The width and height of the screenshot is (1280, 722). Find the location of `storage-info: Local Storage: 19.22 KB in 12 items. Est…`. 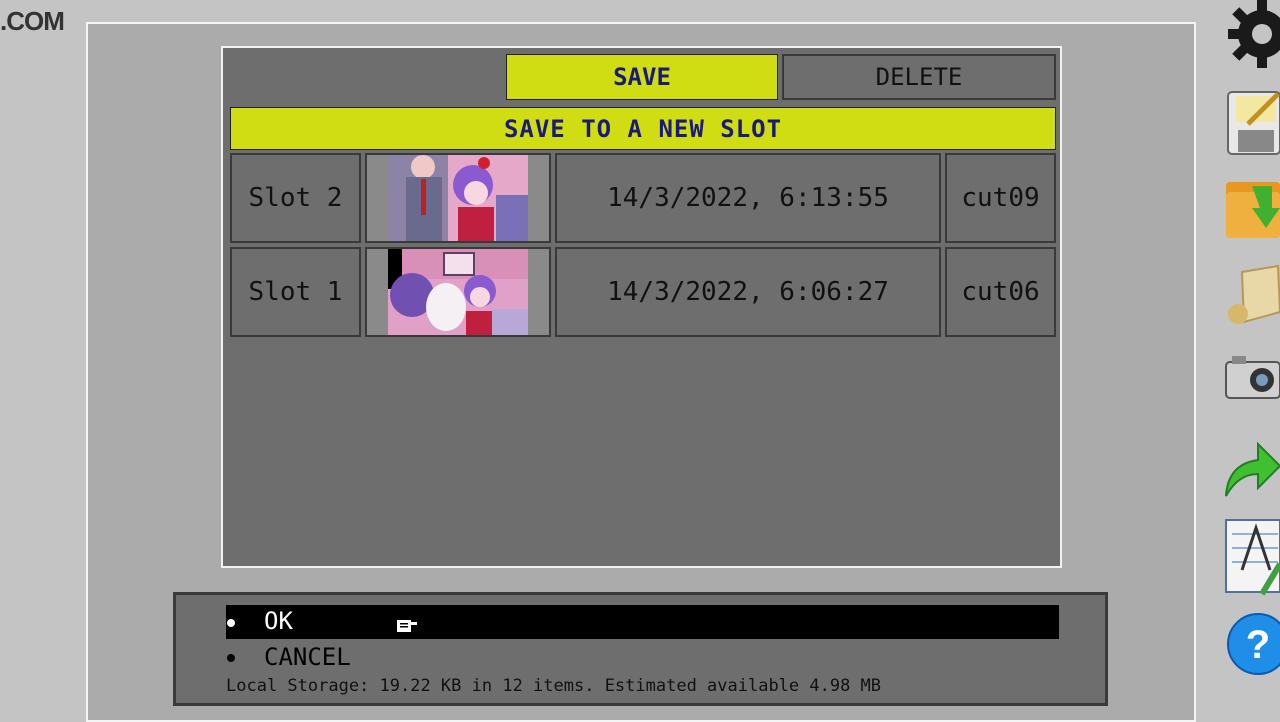

storage-info: Local Storage: 19.22 KB in 12 items. Est… is located at coordinates (554, 686).